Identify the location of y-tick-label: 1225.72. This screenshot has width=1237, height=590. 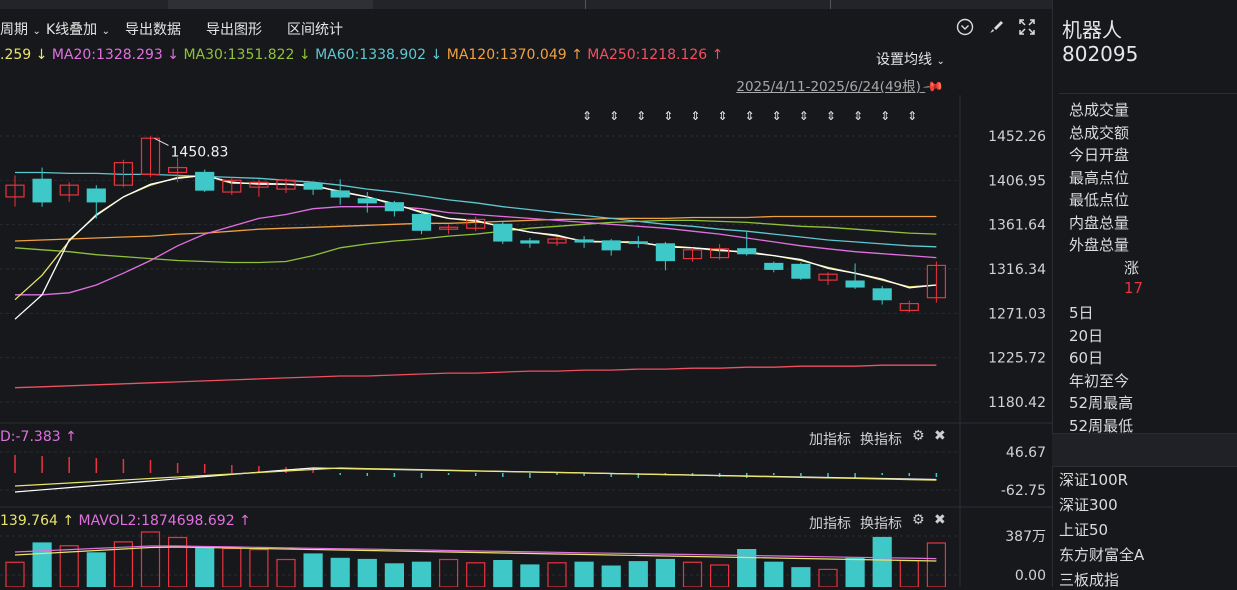
(1017, 359).